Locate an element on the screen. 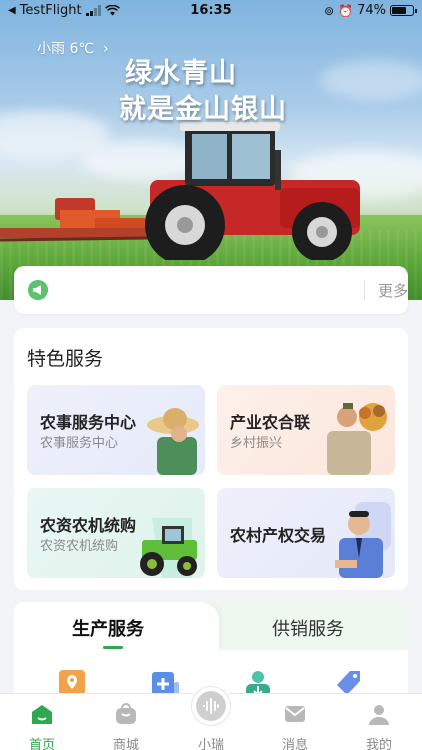 The image size is (422, 750). megaphone-icon is located at coordinates (38, 290).